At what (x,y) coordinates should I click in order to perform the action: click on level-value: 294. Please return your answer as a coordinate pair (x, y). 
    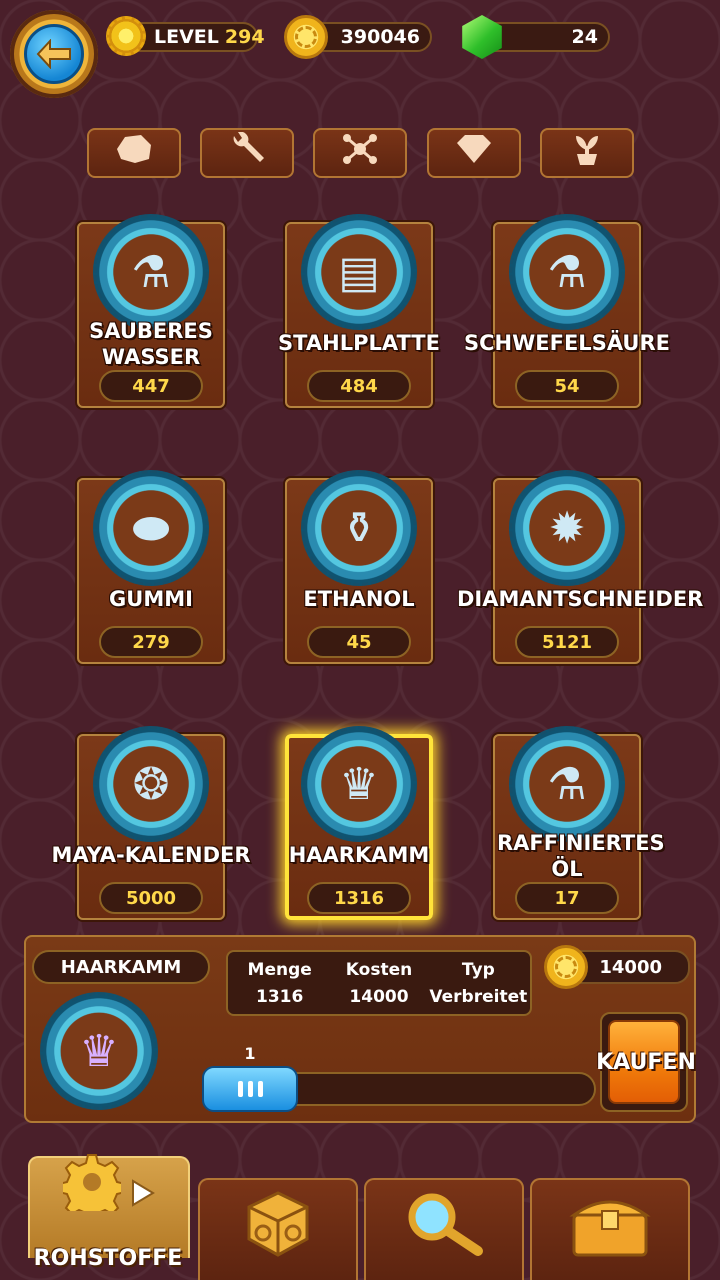
    Looking at the image, I should click on (244, 37).